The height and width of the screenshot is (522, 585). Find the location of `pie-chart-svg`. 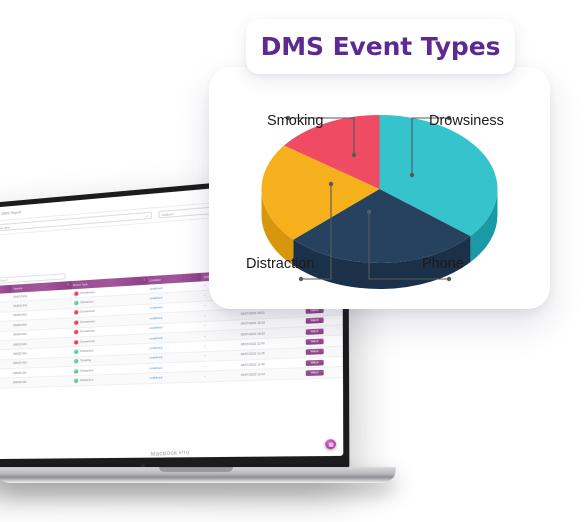

pie-chart-svg is located at coordinates (379, 202).